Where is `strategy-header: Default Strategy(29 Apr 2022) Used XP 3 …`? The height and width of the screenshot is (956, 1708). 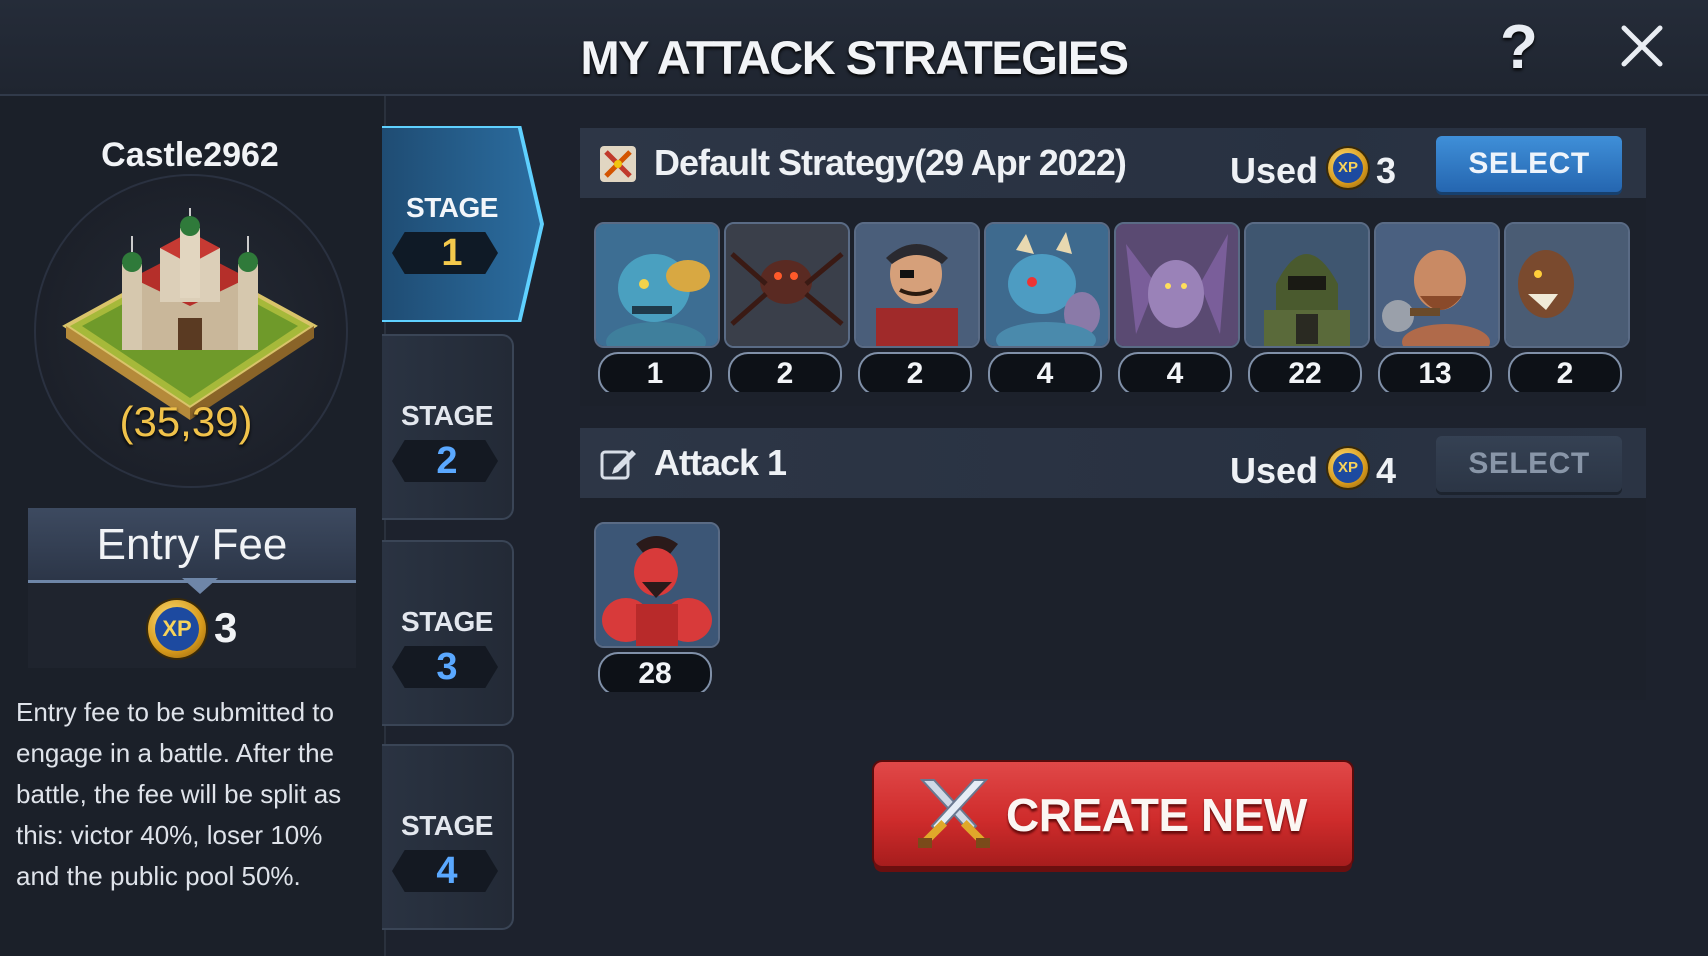
strategy-header: Default Strategy(29 Apr 2022) Used XP 3 … is located at coordinates (1113, 163).